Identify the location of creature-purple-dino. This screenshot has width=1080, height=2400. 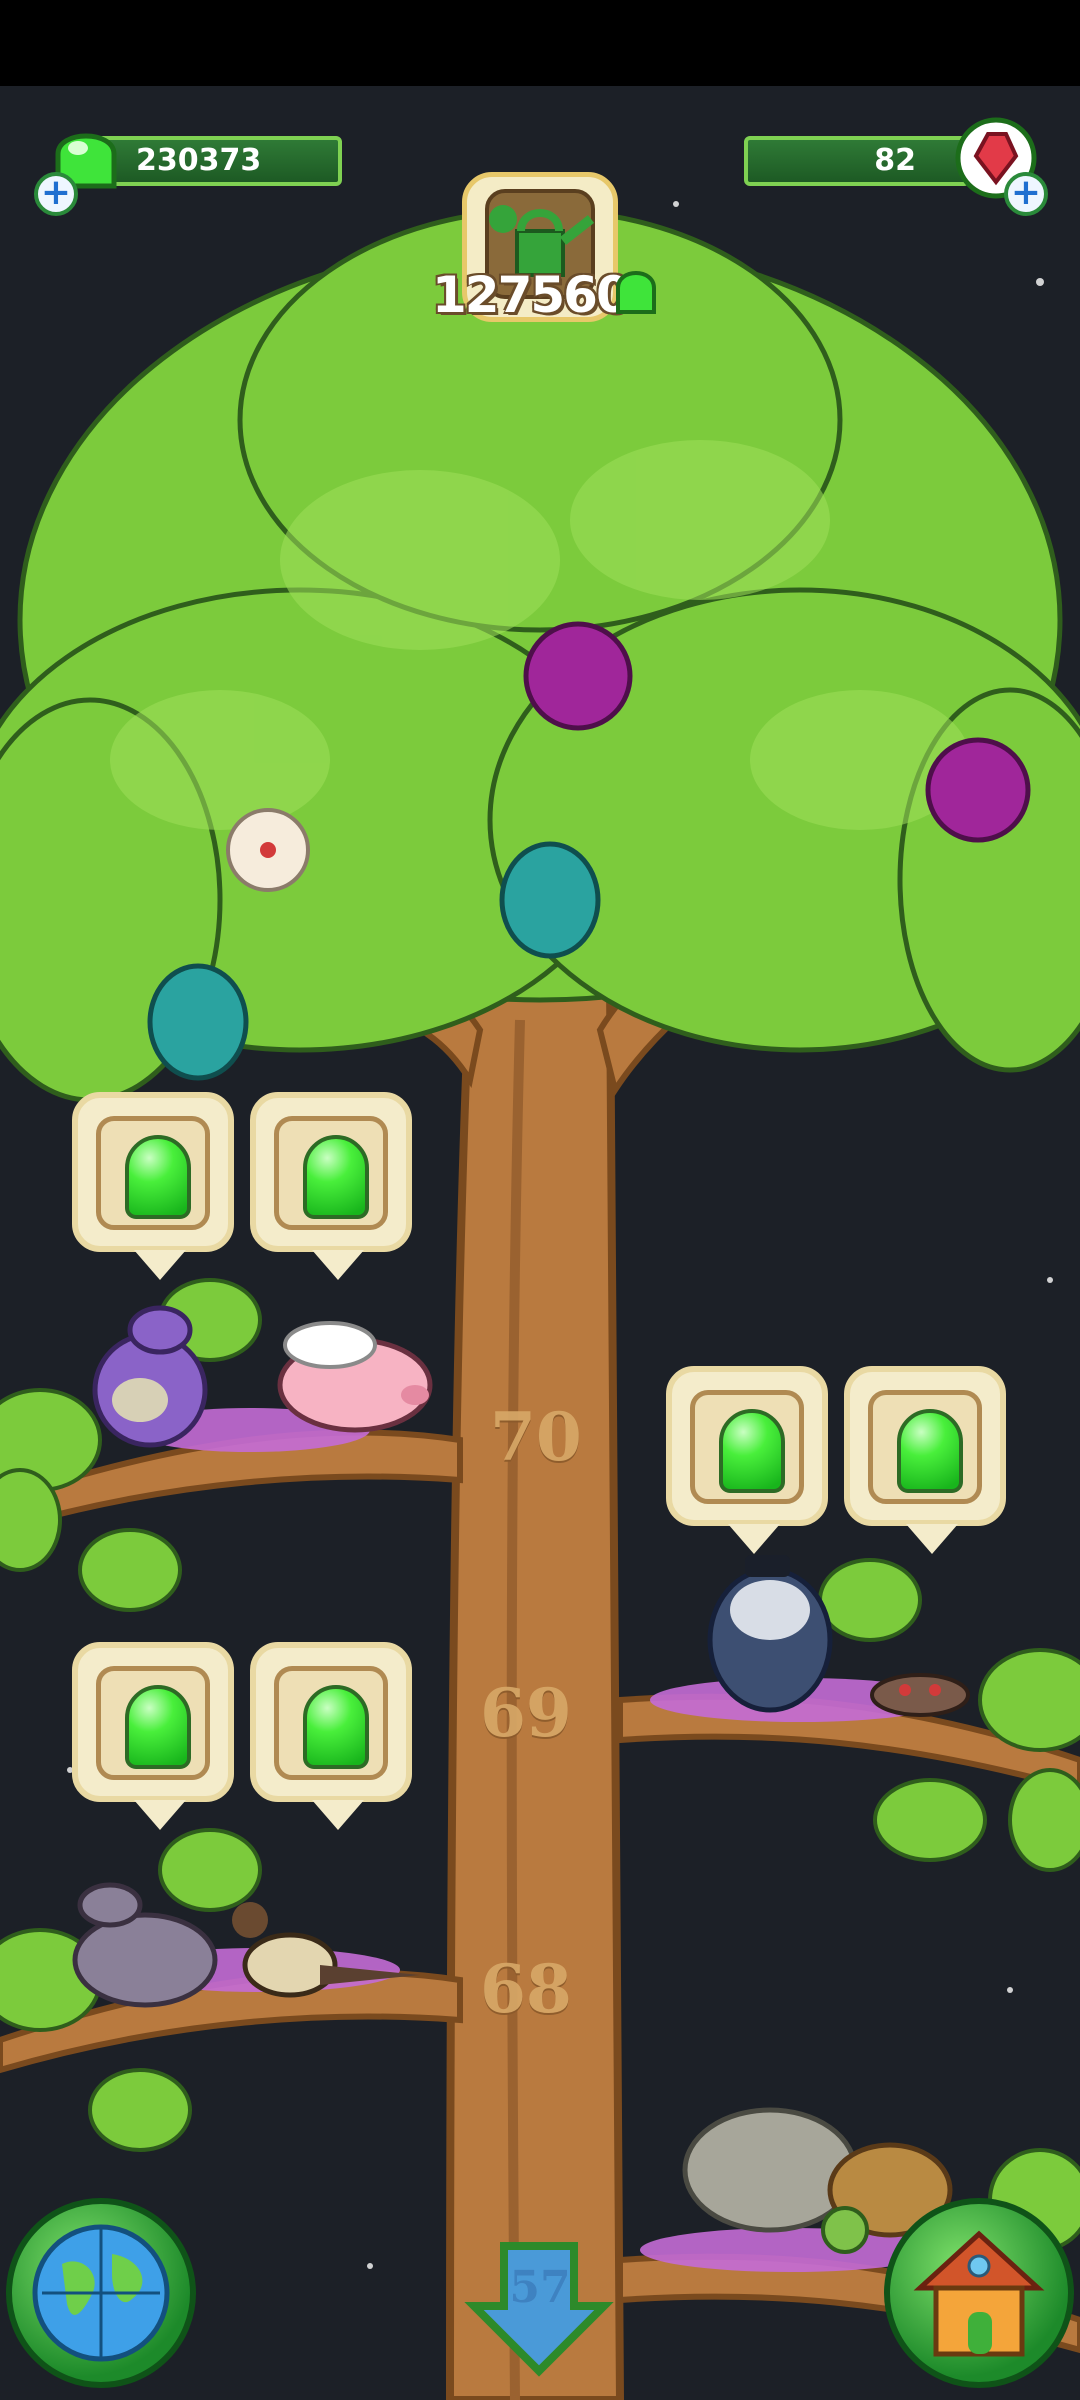
(150, 1376).